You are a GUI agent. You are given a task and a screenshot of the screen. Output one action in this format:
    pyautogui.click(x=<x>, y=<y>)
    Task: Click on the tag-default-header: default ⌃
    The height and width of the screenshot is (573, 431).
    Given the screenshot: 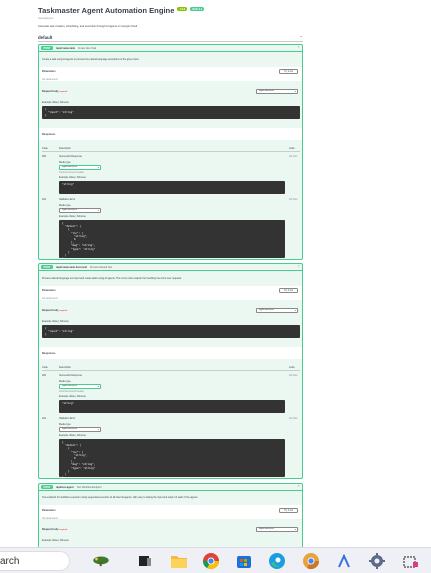 What is the action you would take?
    pyautogui.click(x=170, y=38)
    